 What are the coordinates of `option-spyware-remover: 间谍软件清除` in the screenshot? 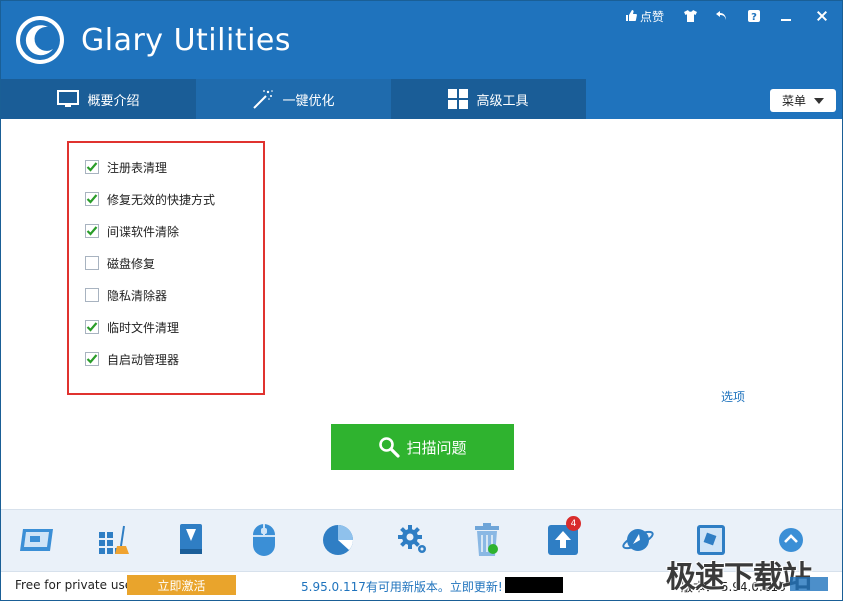 It's located at (132, 231).